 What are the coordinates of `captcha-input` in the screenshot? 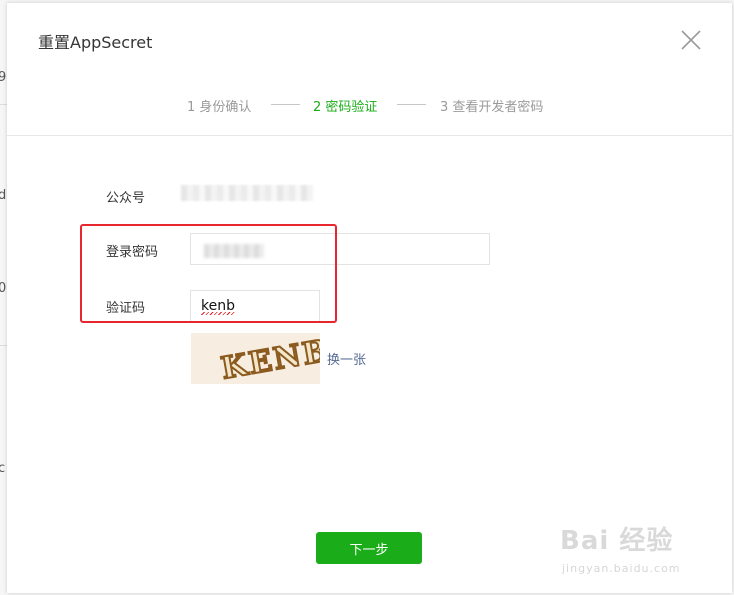 It's located at (255, 306).